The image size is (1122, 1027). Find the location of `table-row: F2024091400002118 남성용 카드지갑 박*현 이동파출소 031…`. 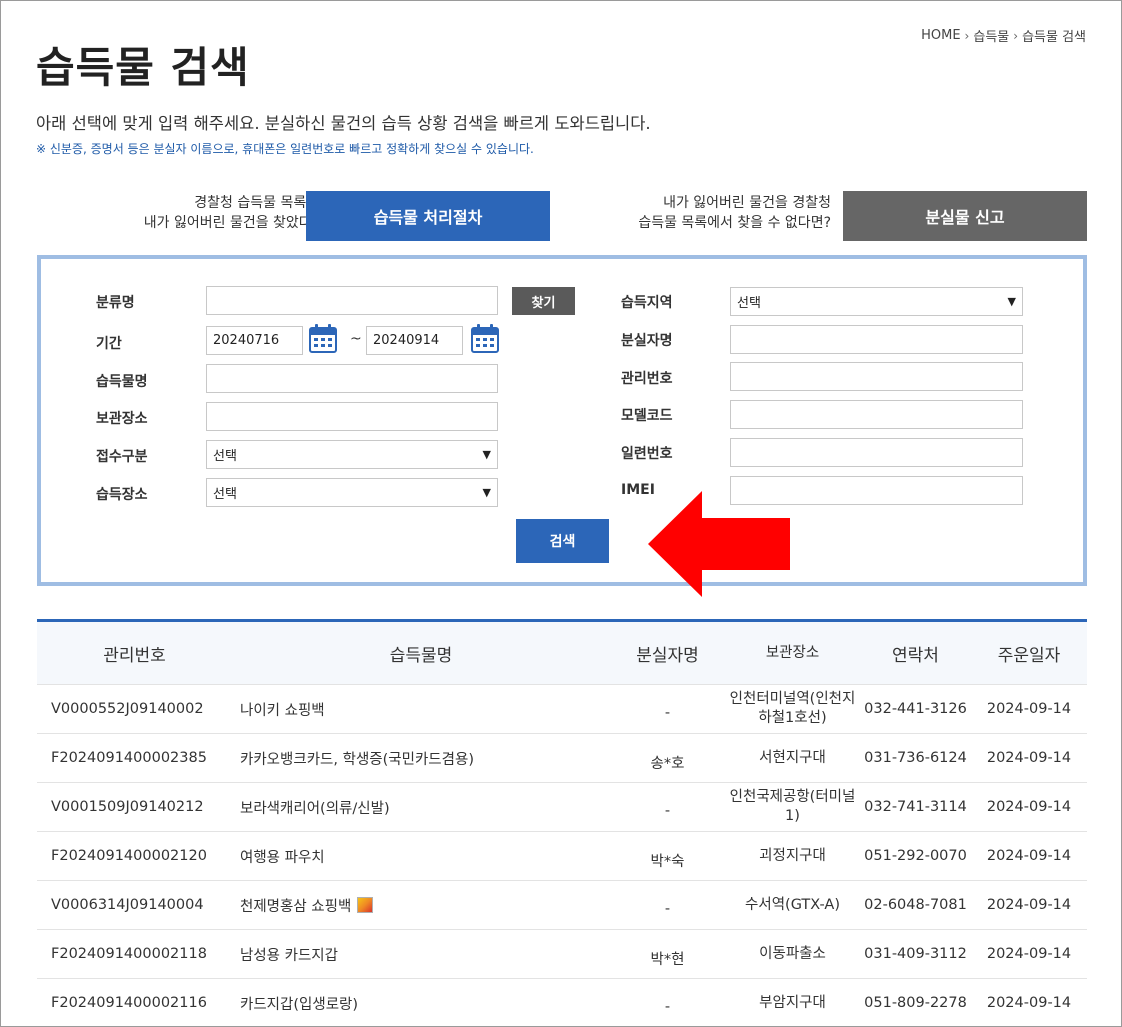

table-row: F2024091400002118 남성용 카드지갑 박*현 이동파출소 031… is located at coordinates (562, 953).